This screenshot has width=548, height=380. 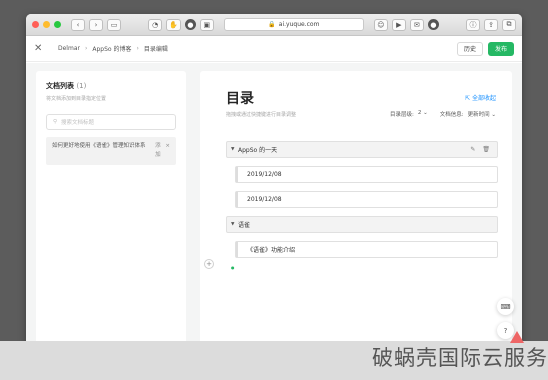 I want to click on rss-icon: ◔, so click(x=155, y=24).